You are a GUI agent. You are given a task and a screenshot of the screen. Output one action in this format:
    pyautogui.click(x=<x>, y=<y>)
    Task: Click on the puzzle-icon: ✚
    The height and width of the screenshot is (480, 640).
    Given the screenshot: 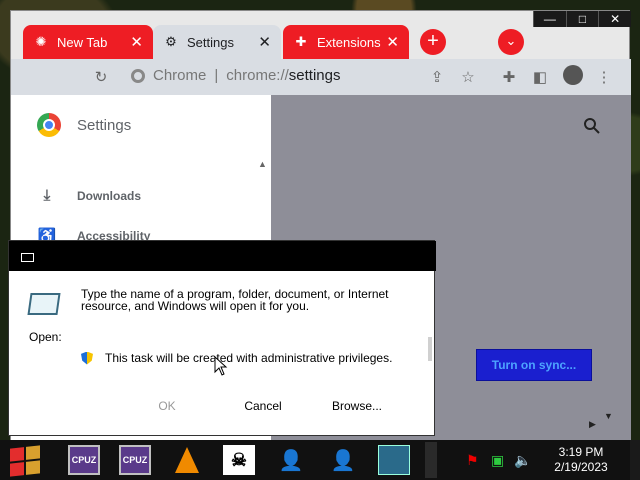 What is the action you would take?
    pyautogui.click(x=301, y=41)
    